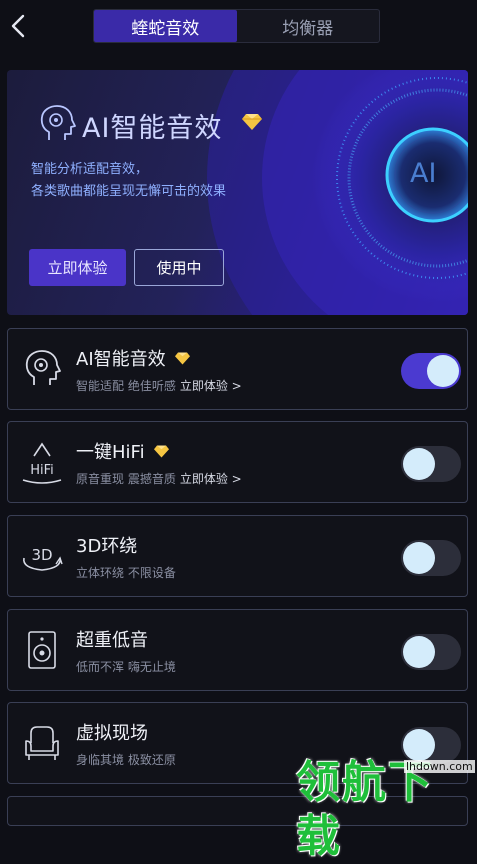  Describe the element at coordinates (237, 650) in the screenshot. I see `effect-card-bass: 超重低音 低而不浑 嗨无止境` at that location.